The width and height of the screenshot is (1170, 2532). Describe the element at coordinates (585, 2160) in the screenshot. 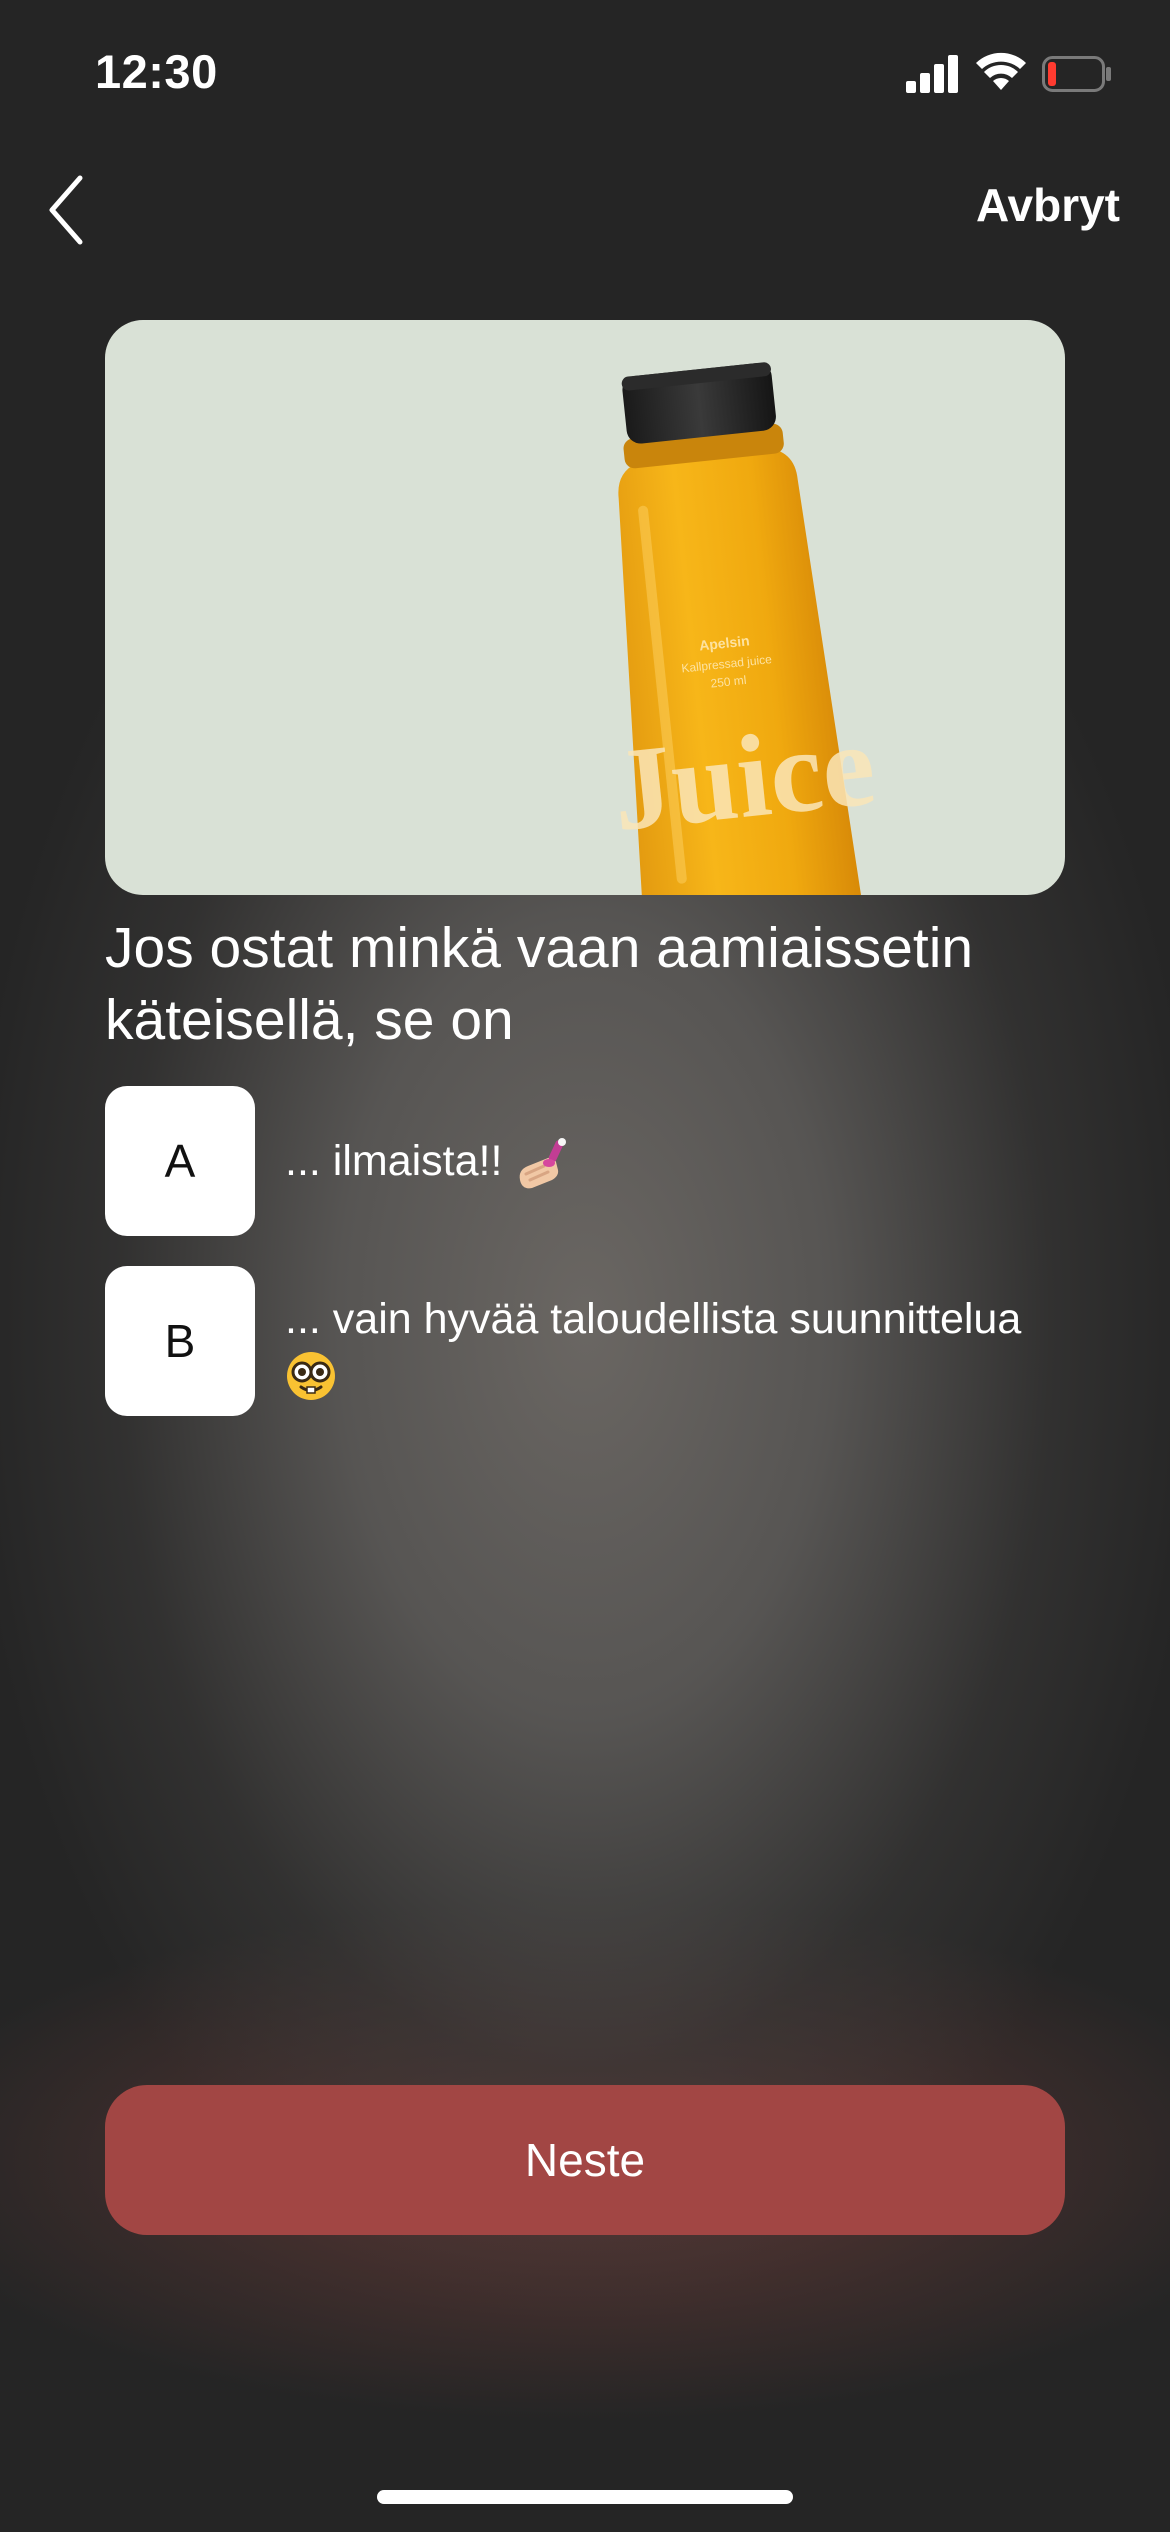

I see `next-button: Neste` at that location.